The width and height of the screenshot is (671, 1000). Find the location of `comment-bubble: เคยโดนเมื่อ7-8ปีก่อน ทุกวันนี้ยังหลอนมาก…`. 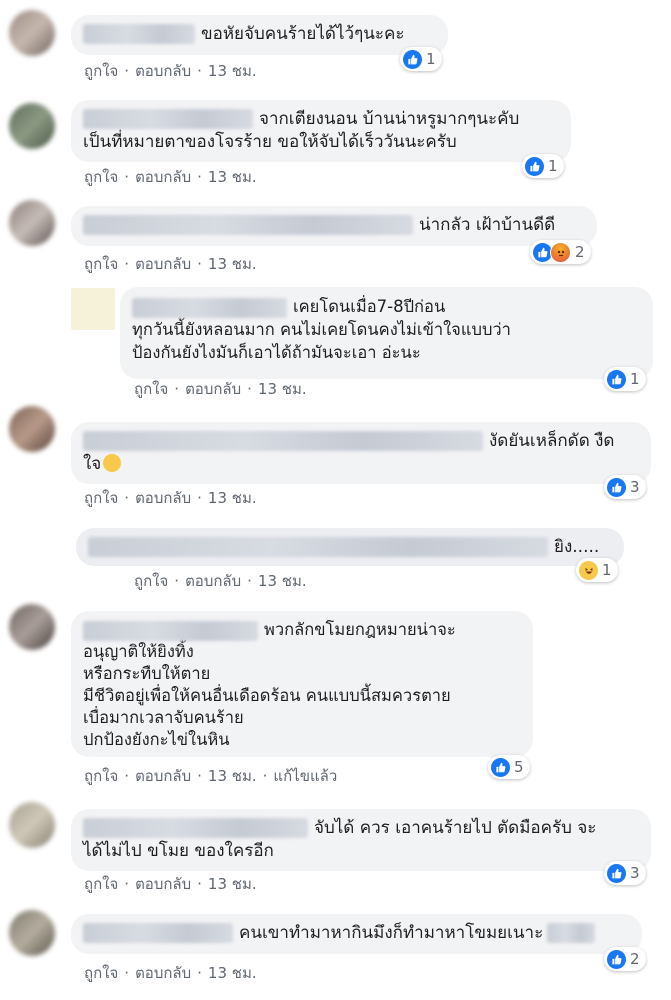

comment-bubble: เคยโดนเมื่อ7-8ปีก่อน ทุกวันนี้ยังหลอนมาก… is located at coordinates (386, 333).